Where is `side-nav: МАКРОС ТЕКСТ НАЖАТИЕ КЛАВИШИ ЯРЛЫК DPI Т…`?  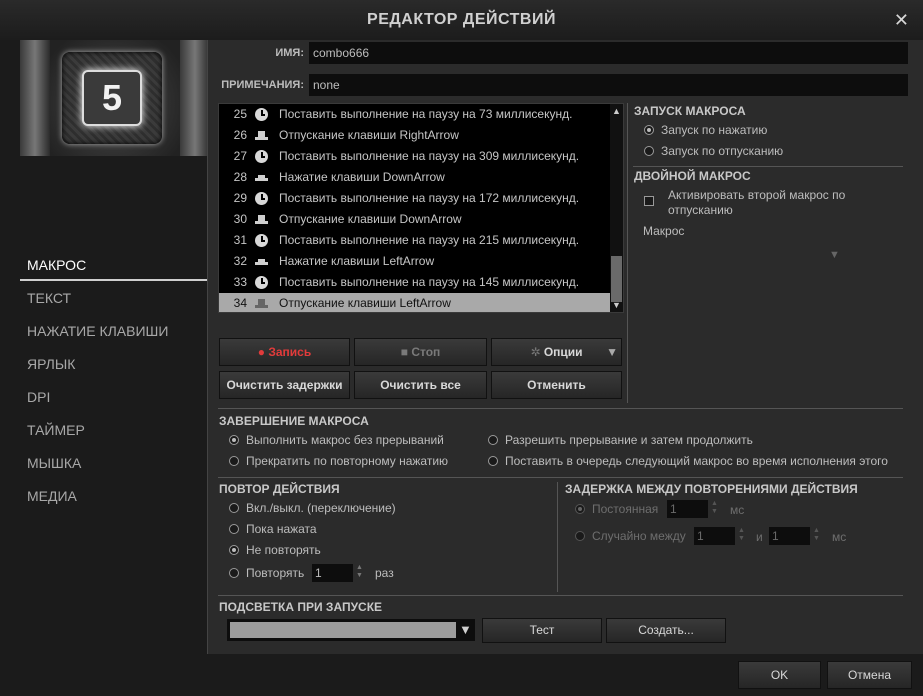
side-nav: МАКРОС ТЕКСТ НАЖАТИЕ КЛАВИШИ ЯРЛЫК DPI Т… is located at coordinates (113, 386).